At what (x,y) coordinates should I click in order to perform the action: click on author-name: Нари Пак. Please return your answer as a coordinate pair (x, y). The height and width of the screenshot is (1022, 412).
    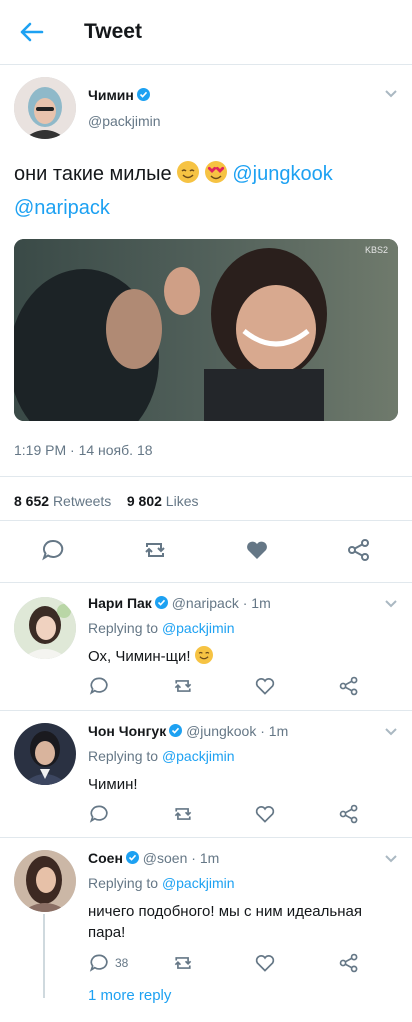
    Looking at the image, I should click on (120, 603).